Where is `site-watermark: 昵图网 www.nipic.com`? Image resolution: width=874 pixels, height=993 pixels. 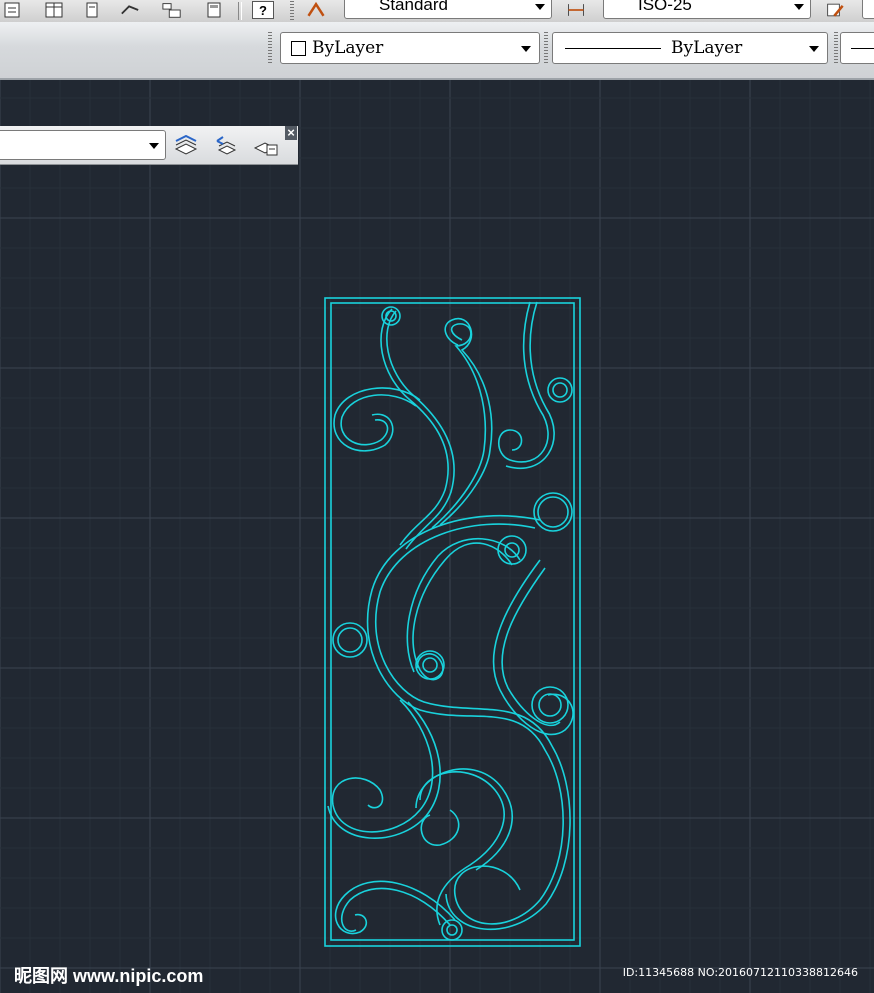 site-watermark: 昵图网 www.nipic.com is located at coordinates (109, 976).